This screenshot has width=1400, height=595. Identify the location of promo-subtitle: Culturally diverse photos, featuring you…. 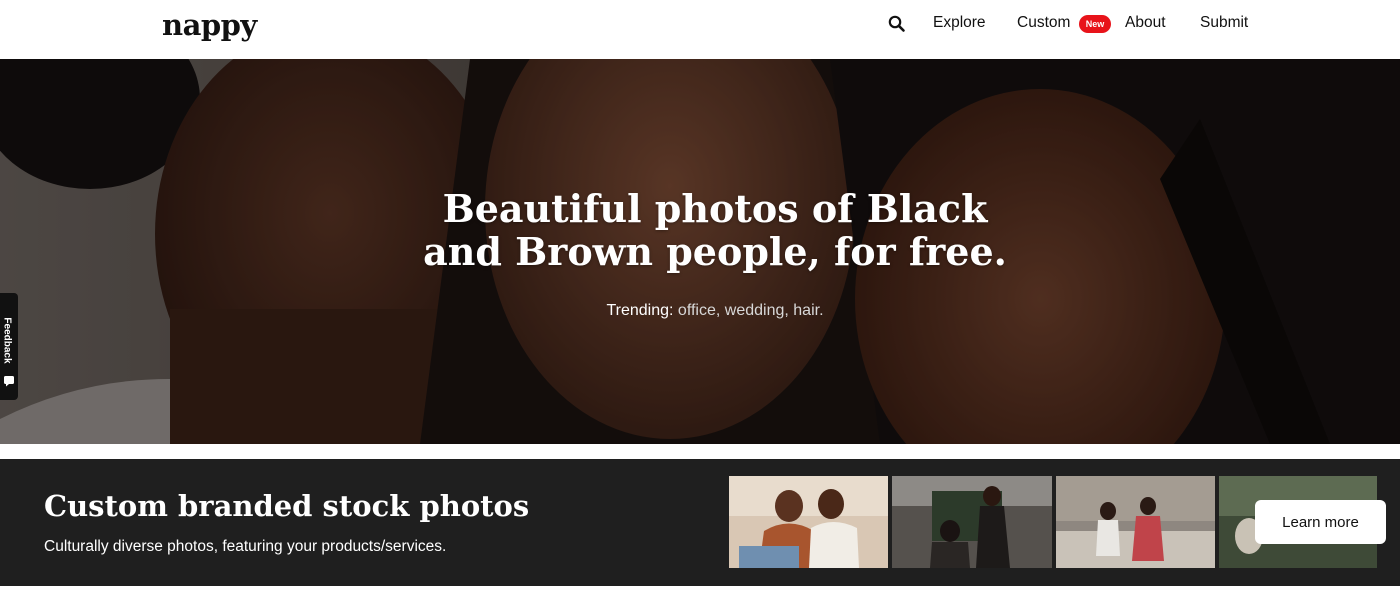
(245, 546).